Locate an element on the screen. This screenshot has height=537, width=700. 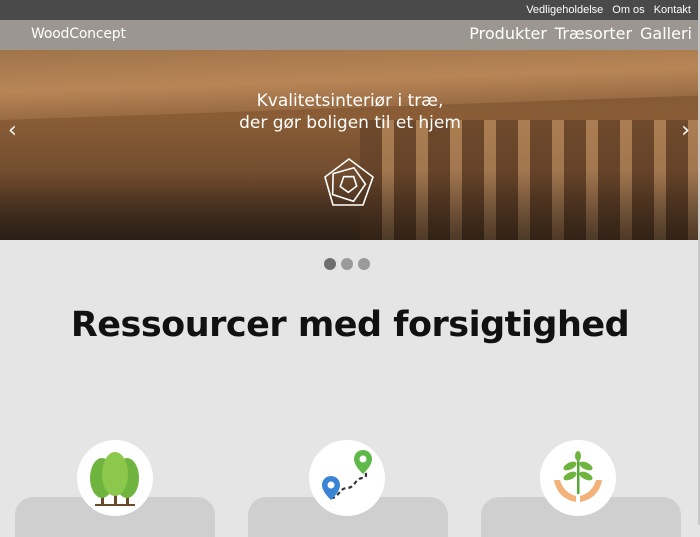
nav-link-traesorter: Træsorter is located at coordinates (593, 33).